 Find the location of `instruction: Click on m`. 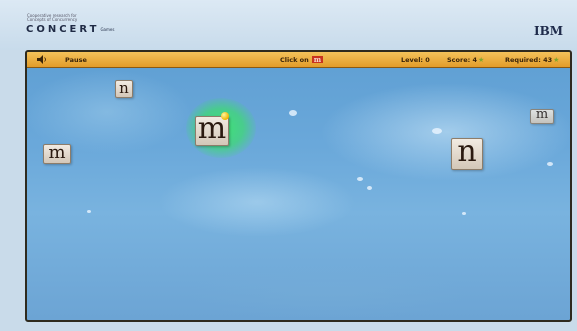

instruction: Click on m is located at coordinates (302, 59).